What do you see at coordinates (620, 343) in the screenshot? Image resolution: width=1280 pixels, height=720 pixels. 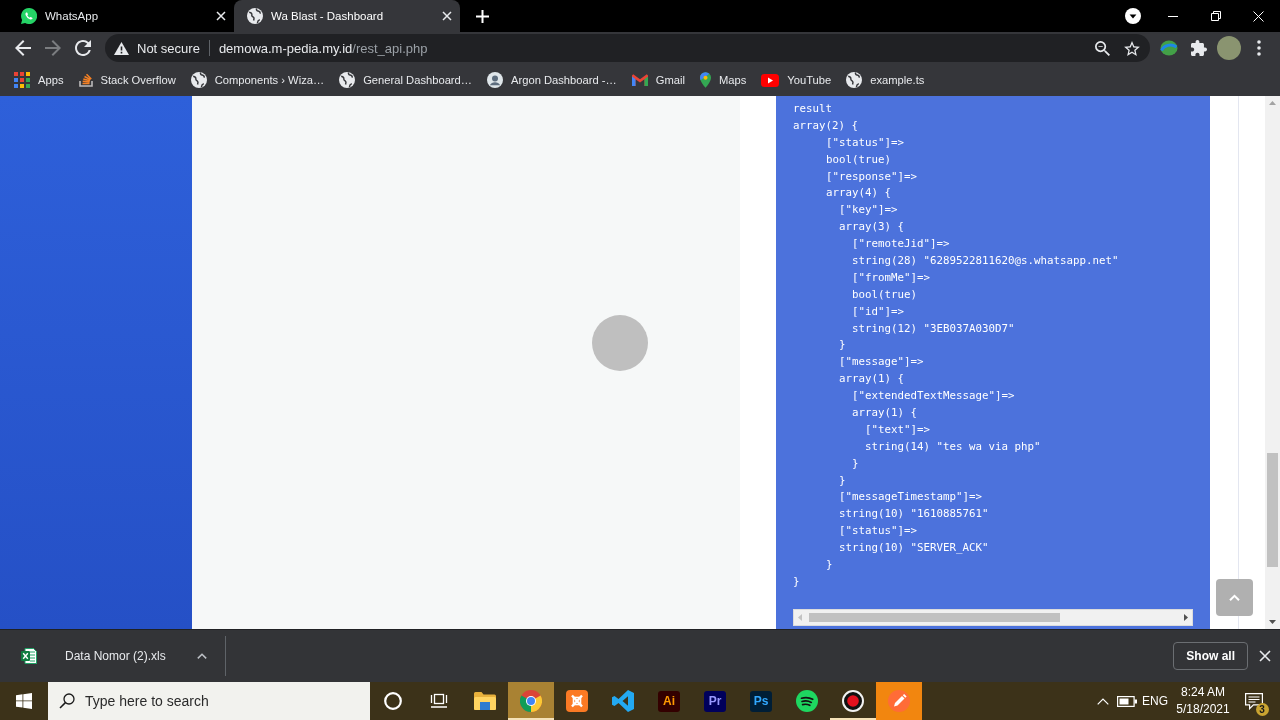 I see `loader-circle` at bounding box center [620, 343].